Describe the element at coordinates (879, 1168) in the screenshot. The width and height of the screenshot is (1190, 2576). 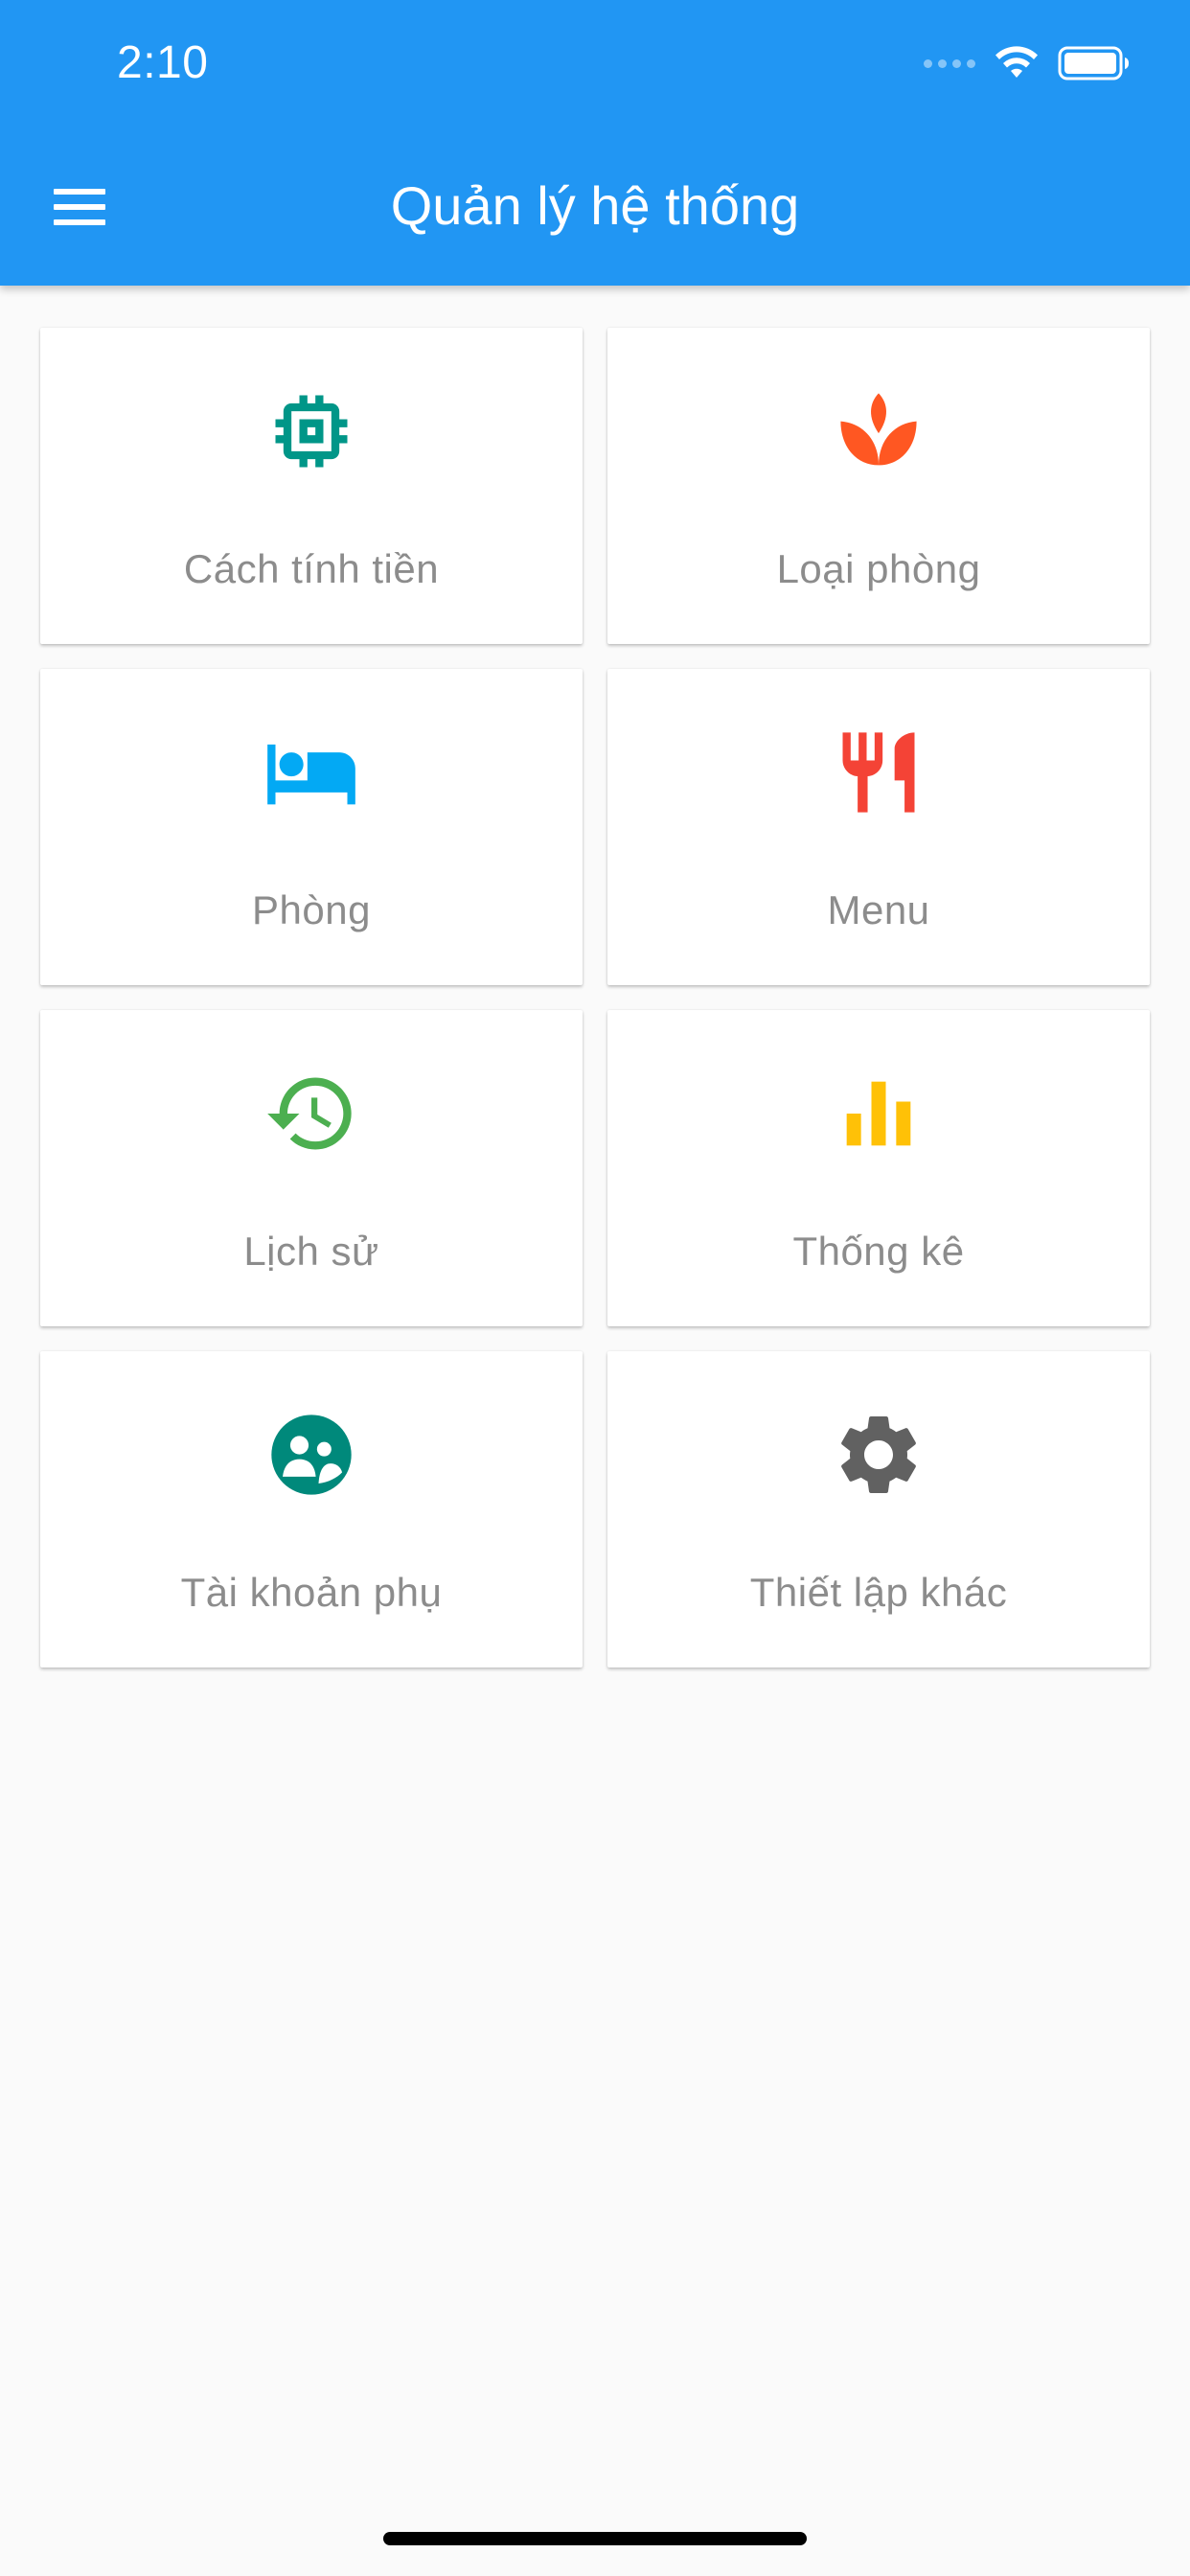
I see `tile-statistics: Thống kê` at that location.